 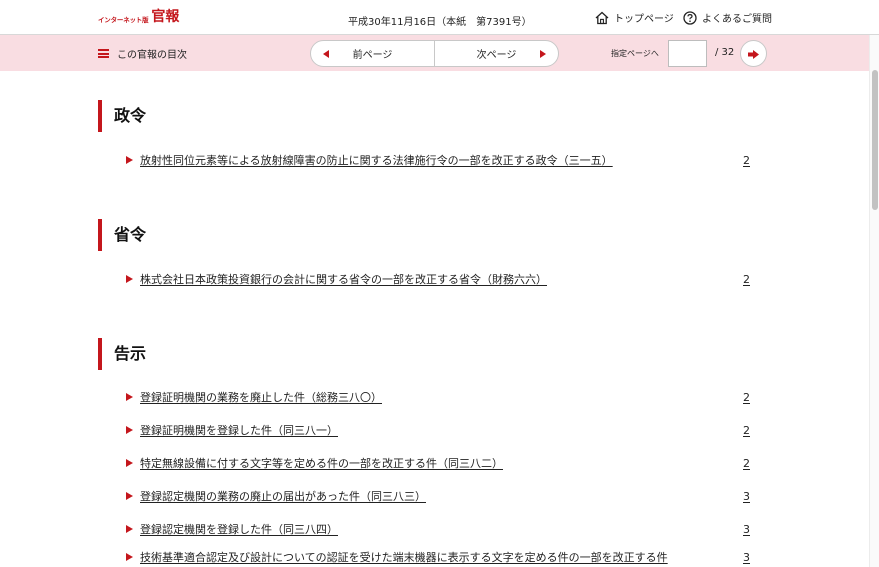 I want to click on list-item: 株式会社日本政策投資銀行の会計に関する省令の一部を改正する省令（財務六六） 2, so click(x=438, y=280).